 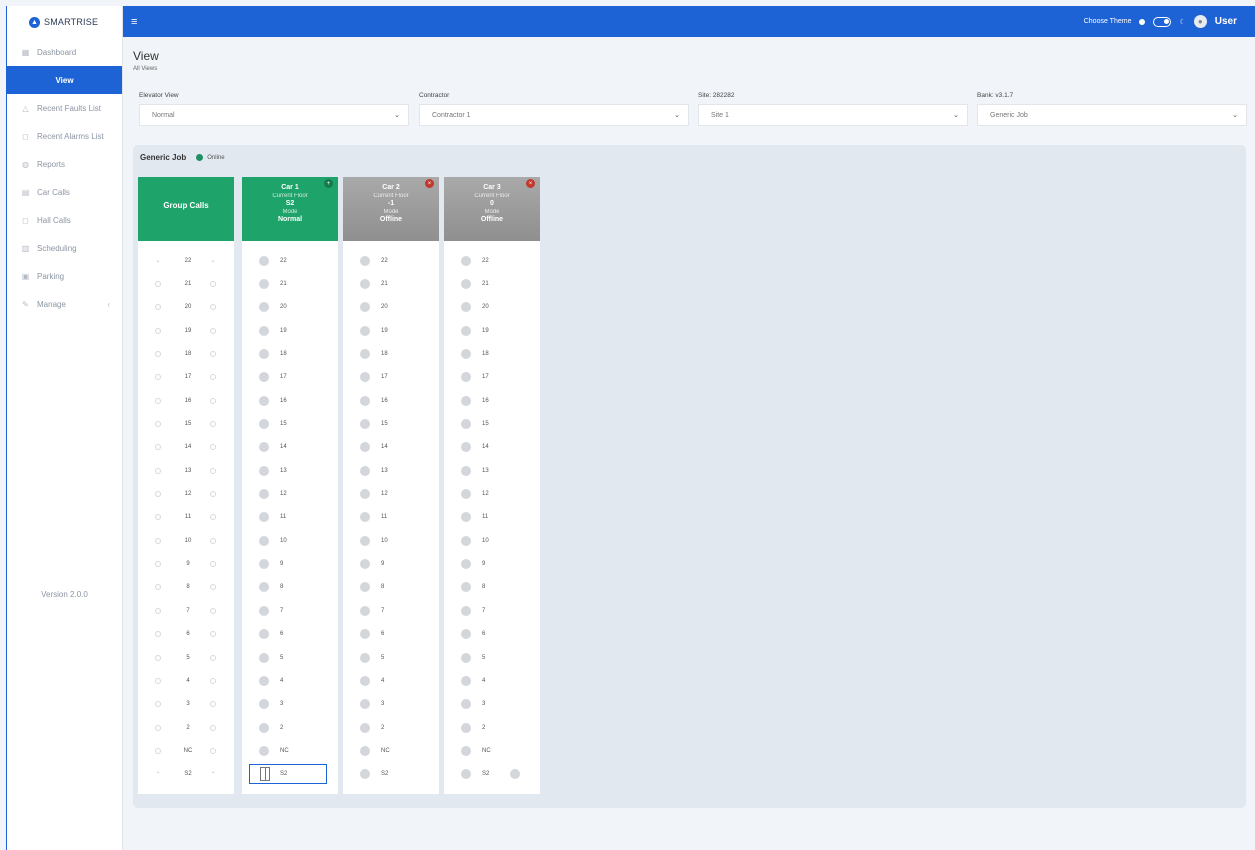 I want to click on sidebar-item-car-calls: ▤ Car Calls, so click(x=64, y=192).